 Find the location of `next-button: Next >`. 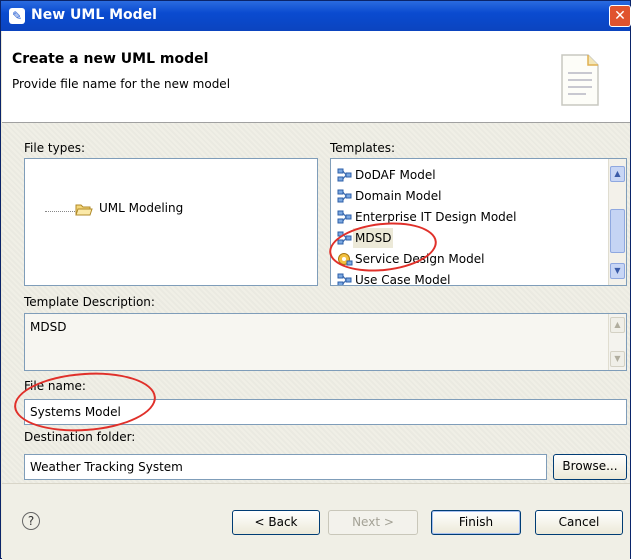

next-button: Next > is located at coordinates (373, 522).